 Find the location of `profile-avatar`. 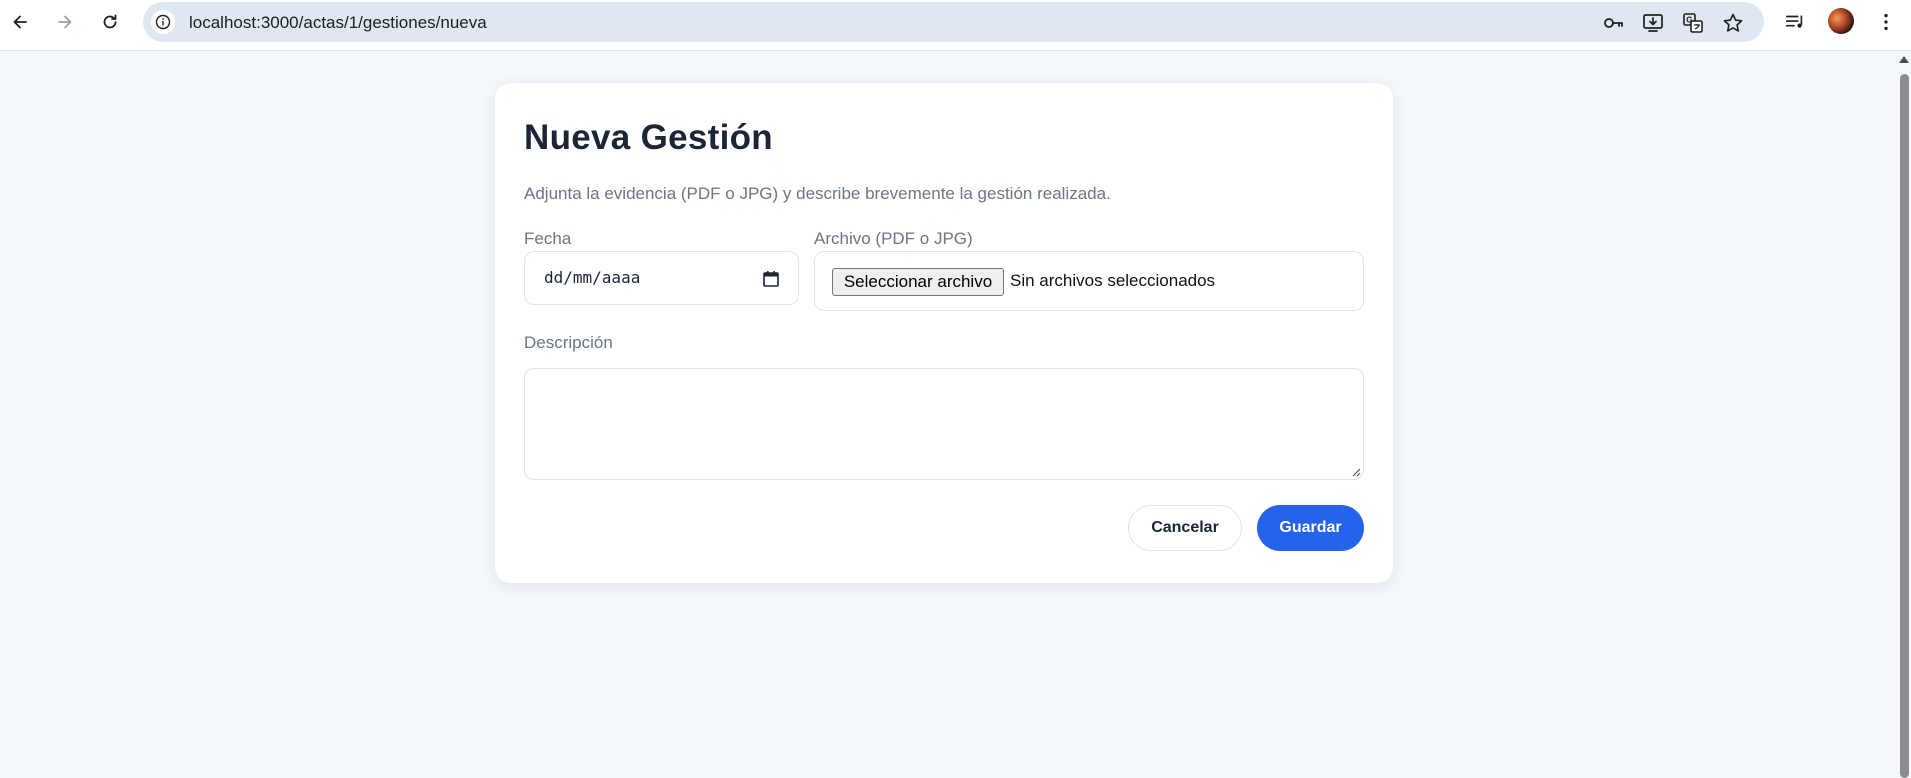

profile-avatar is located at coordinates (1841, 21).